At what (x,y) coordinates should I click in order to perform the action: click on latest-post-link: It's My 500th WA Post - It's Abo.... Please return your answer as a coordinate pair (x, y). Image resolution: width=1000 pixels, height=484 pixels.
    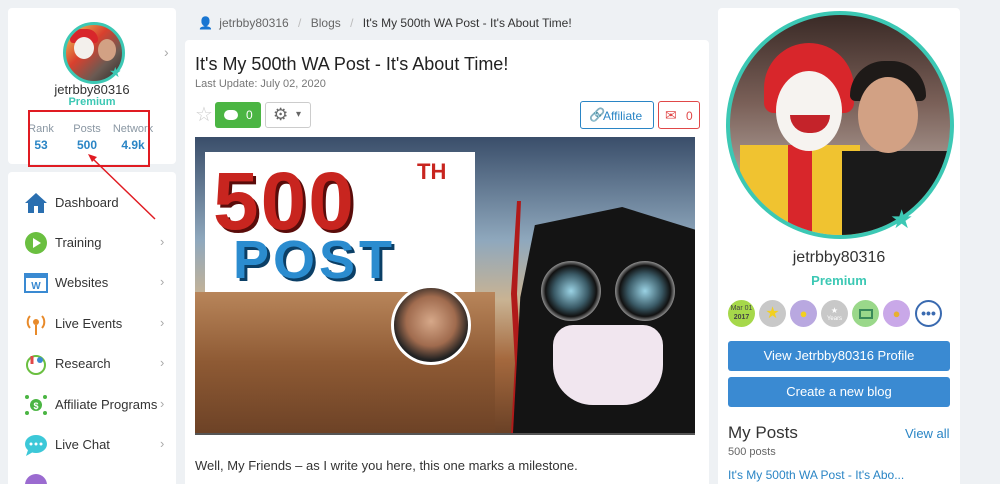
    Looking at the image, I should click on (816, 475).